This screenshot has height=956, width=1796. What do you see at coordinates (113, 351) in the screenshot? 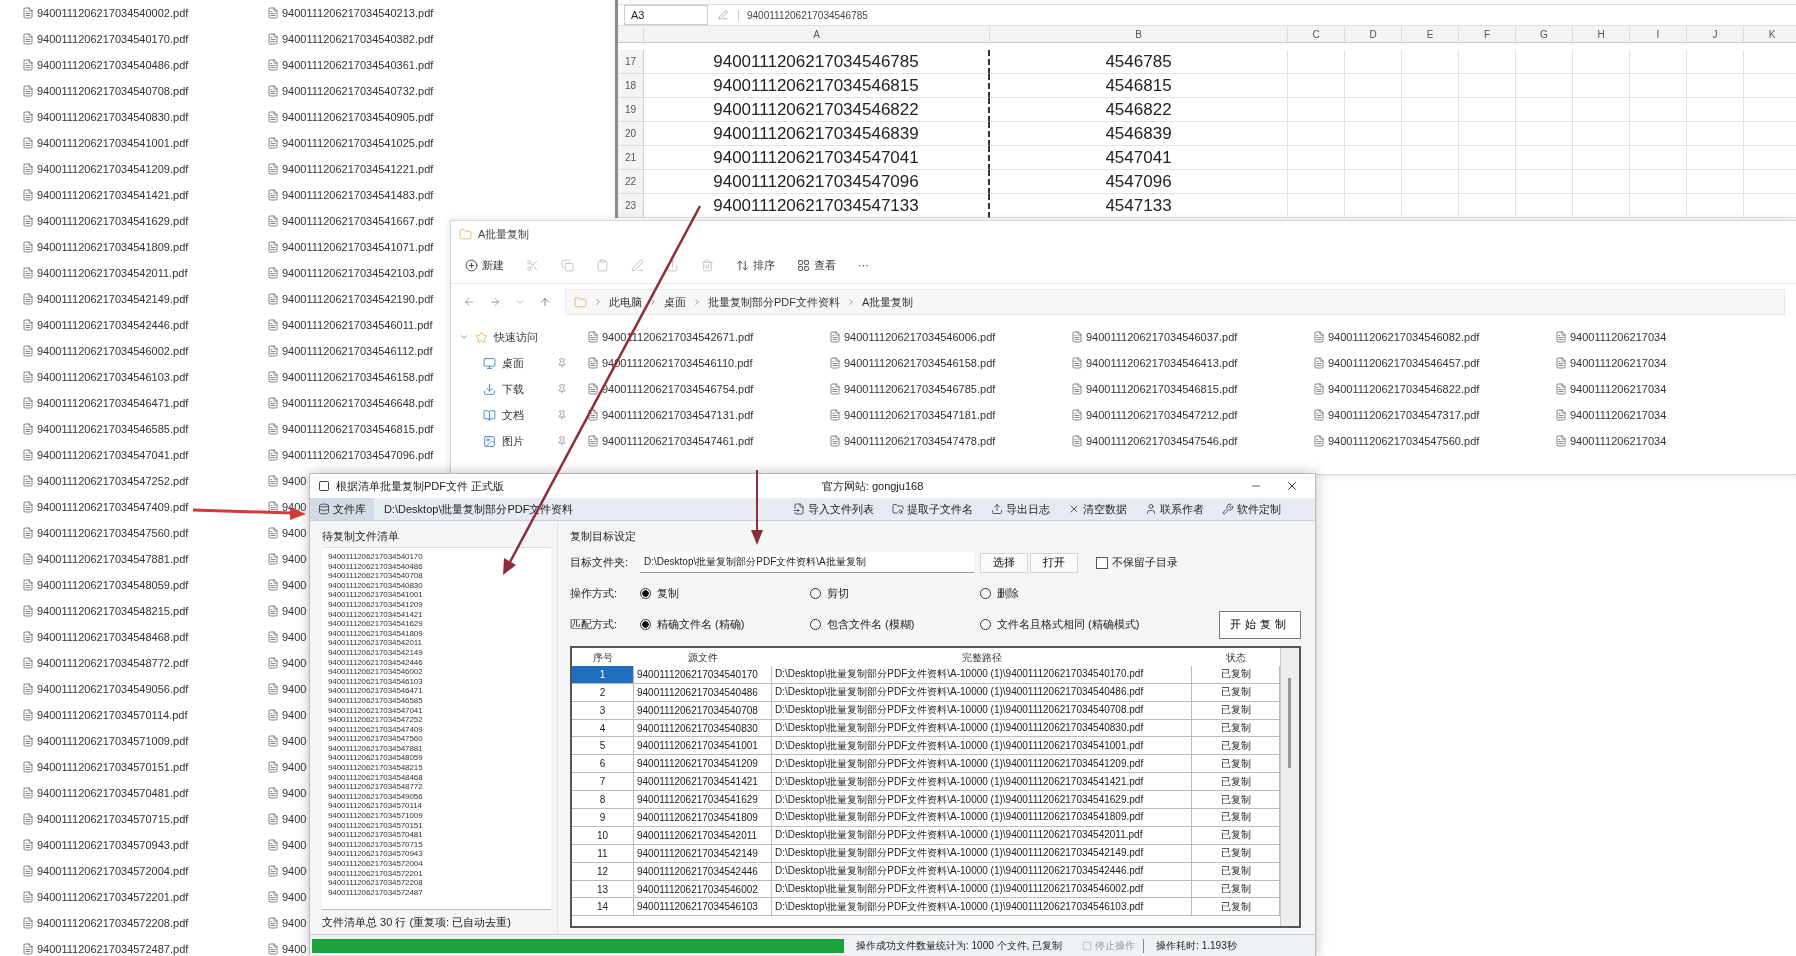
I see `file-name: 9400111206217034546002.pdf` at bounding box center [113, 351].